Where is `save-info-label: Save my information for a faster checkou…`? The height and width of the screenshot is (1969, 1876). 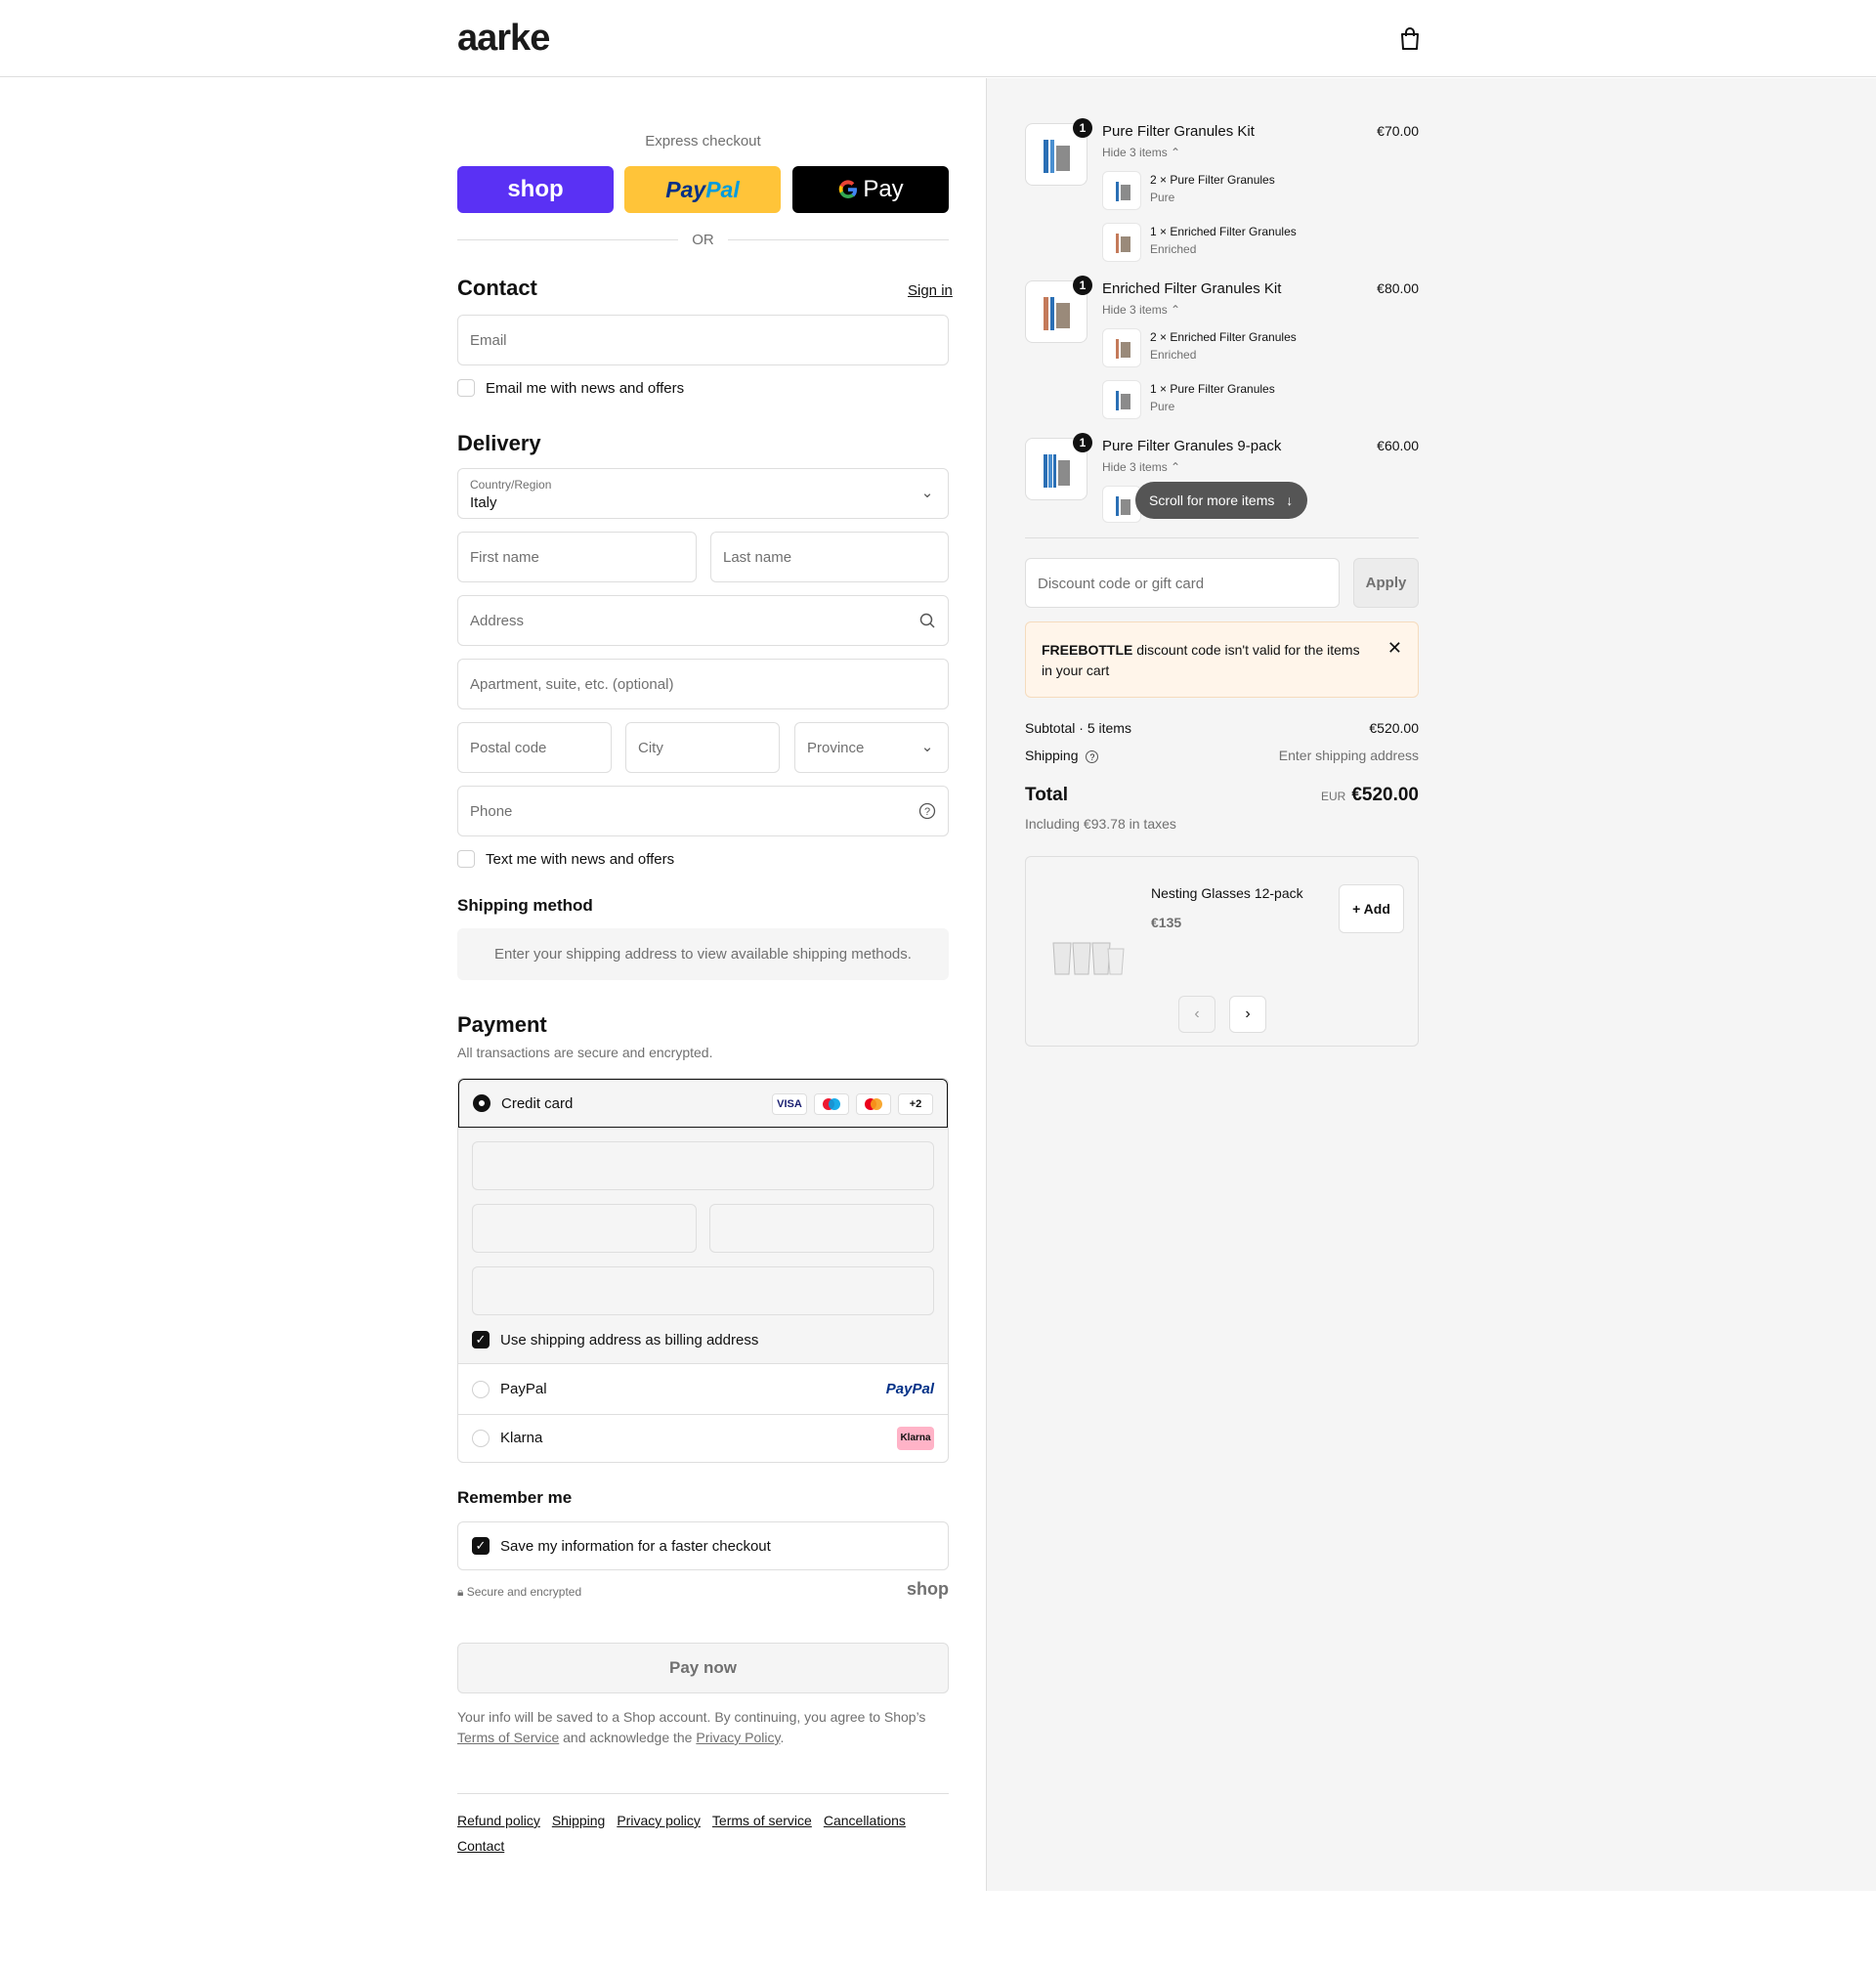 save-info-label: Save my information for a faster checkou… is located at coordinates (636, 1546).